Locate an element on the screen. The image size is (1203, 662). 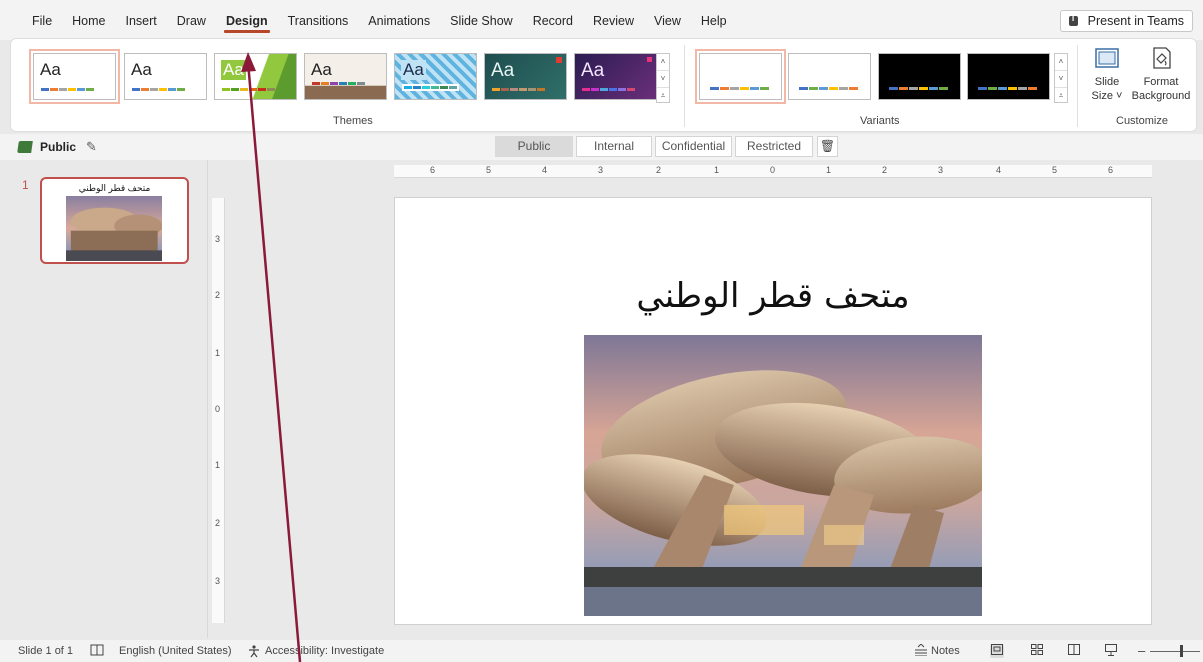
notes-icon is located at coordinates (921, 650).